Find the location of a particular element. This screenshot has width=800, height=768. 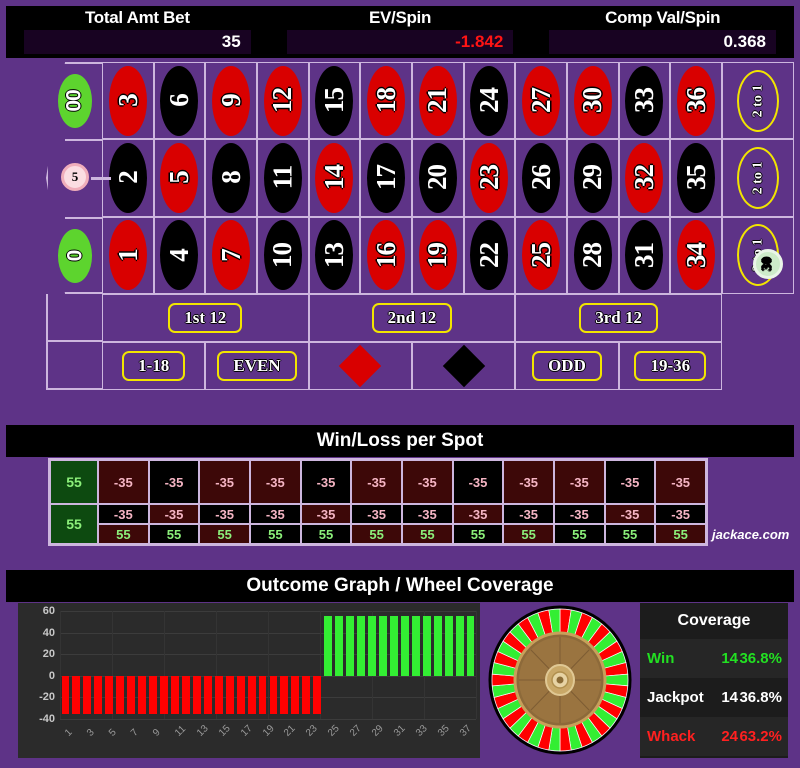

dozen-bet-1: 1st 12 is located at coordinates (205, 318).